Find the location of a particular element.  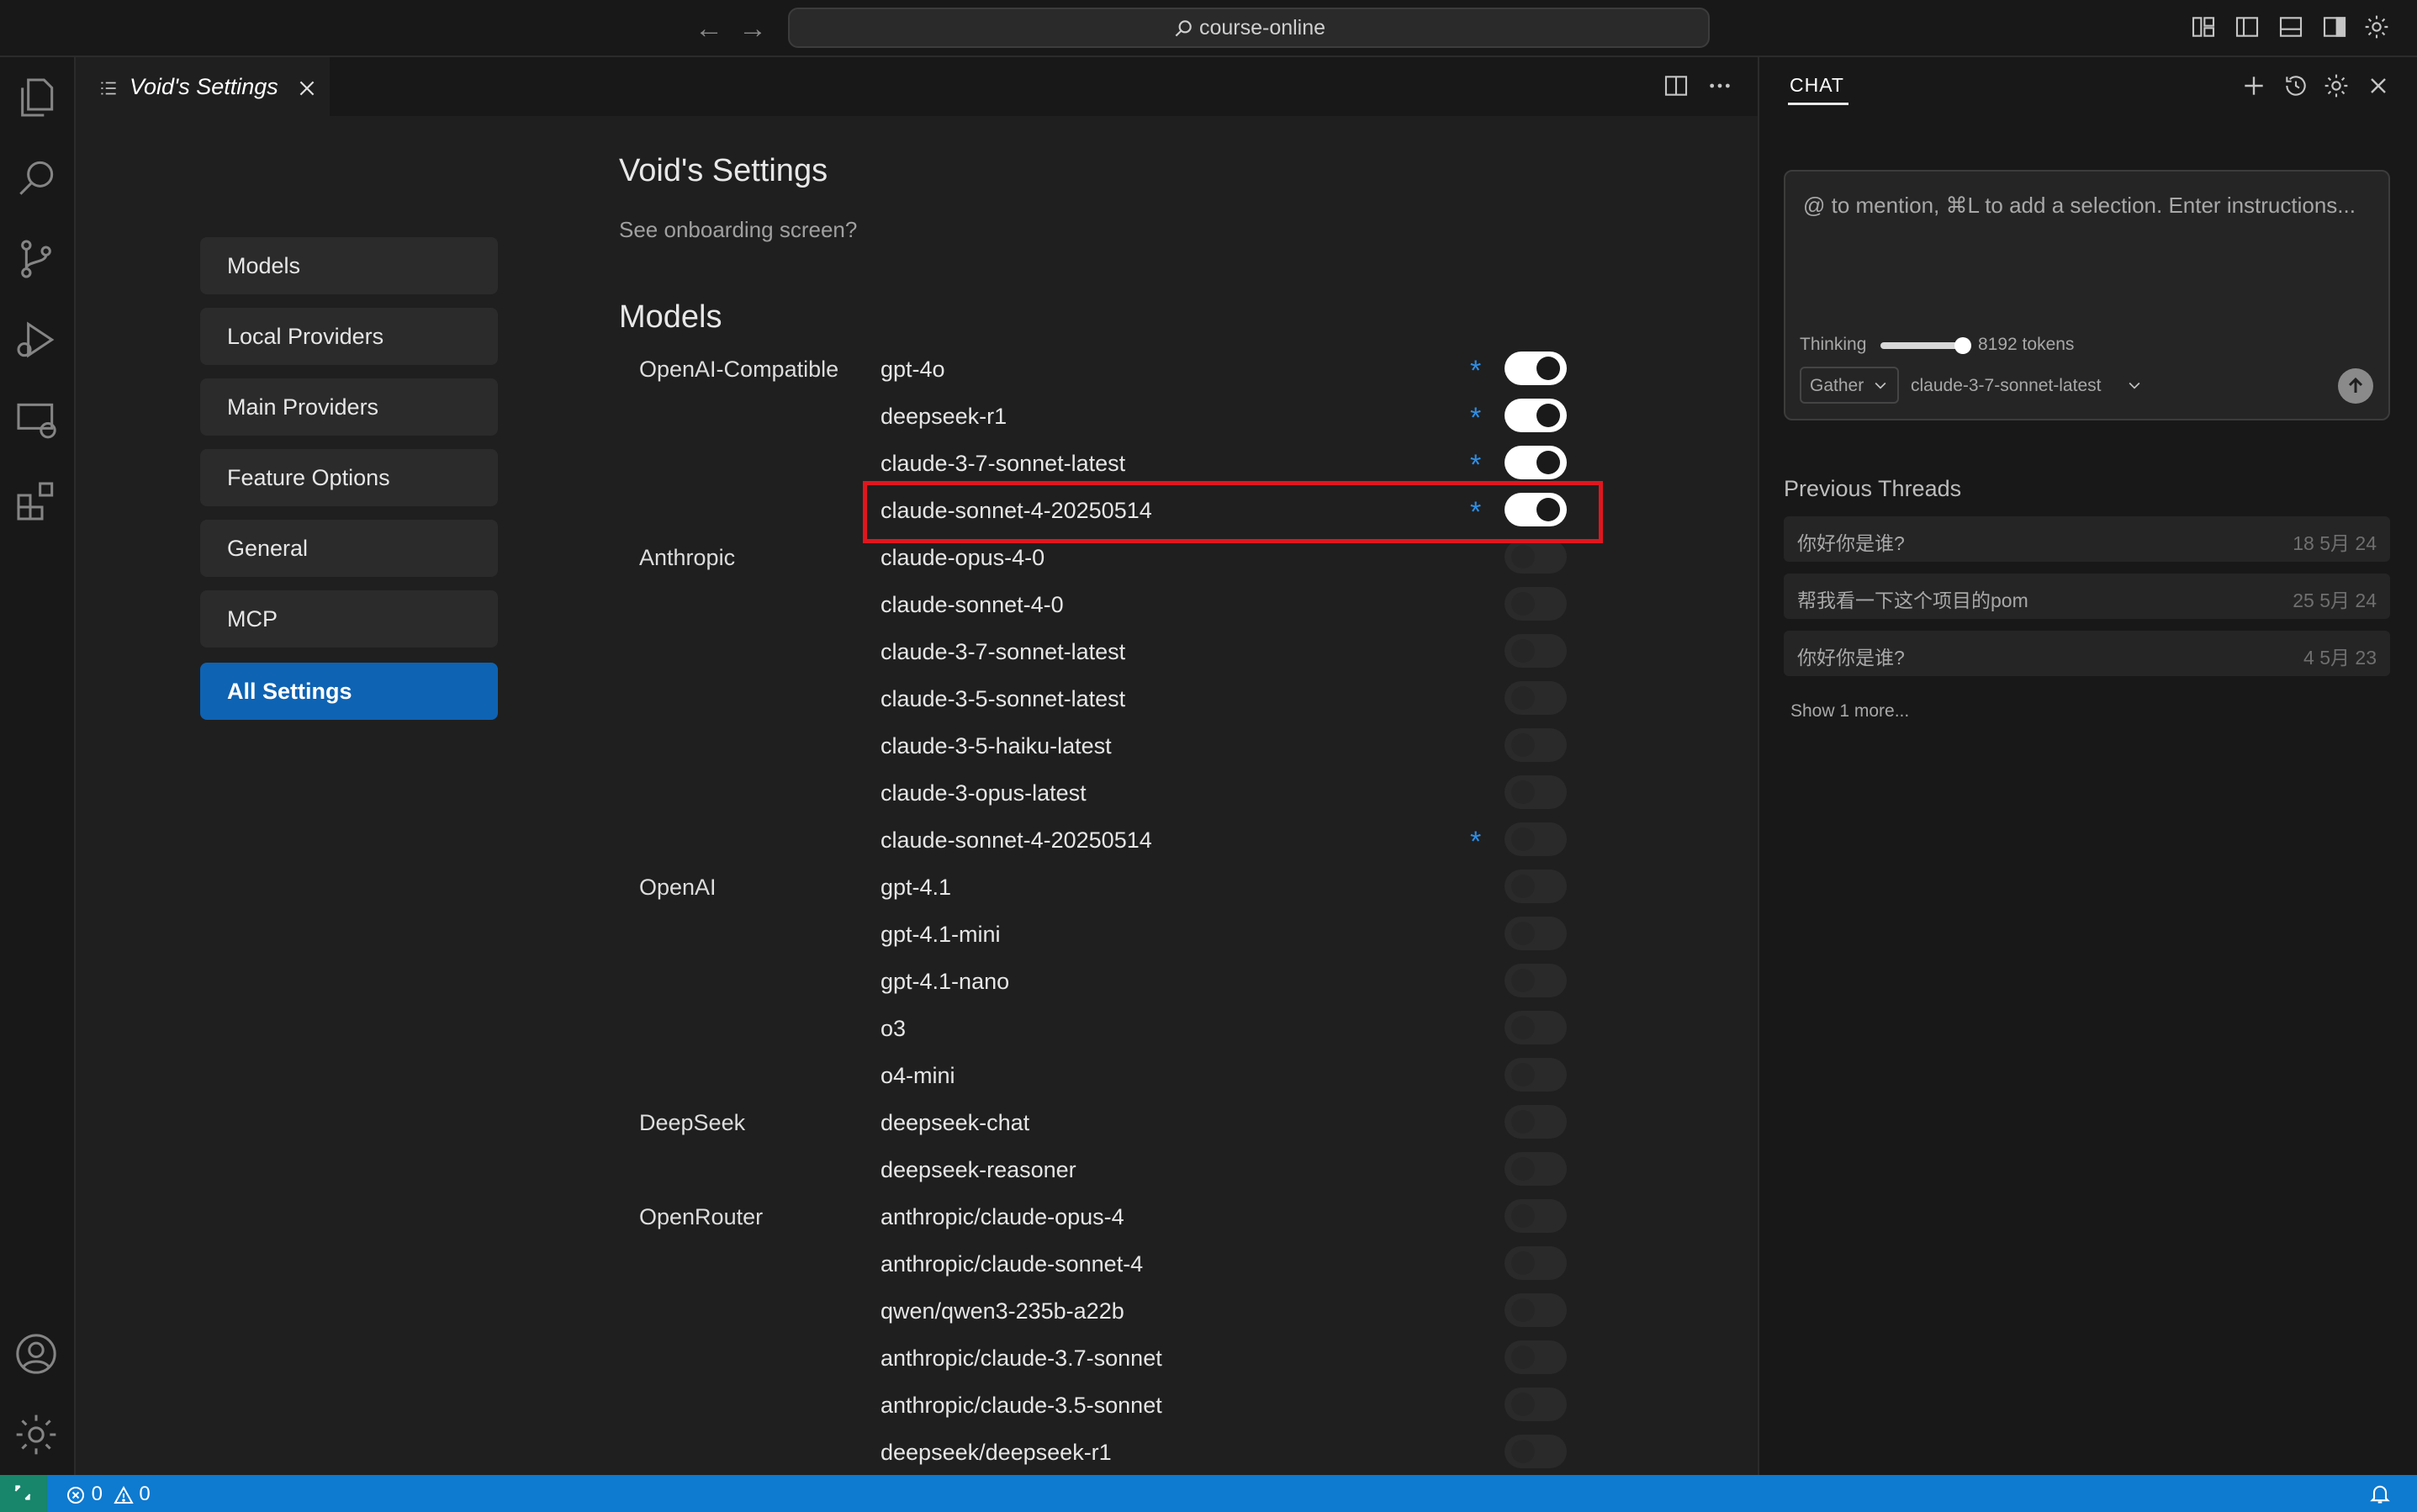

chevron-down-icon is located at coordinates (2134, 385).